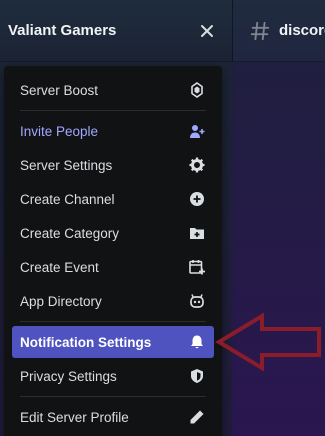 This screenshot has width=325, height=436. Describe the element at coordinates (59, 90) in the screenshot. I see `menu-item-label: Server Boost` at that location.